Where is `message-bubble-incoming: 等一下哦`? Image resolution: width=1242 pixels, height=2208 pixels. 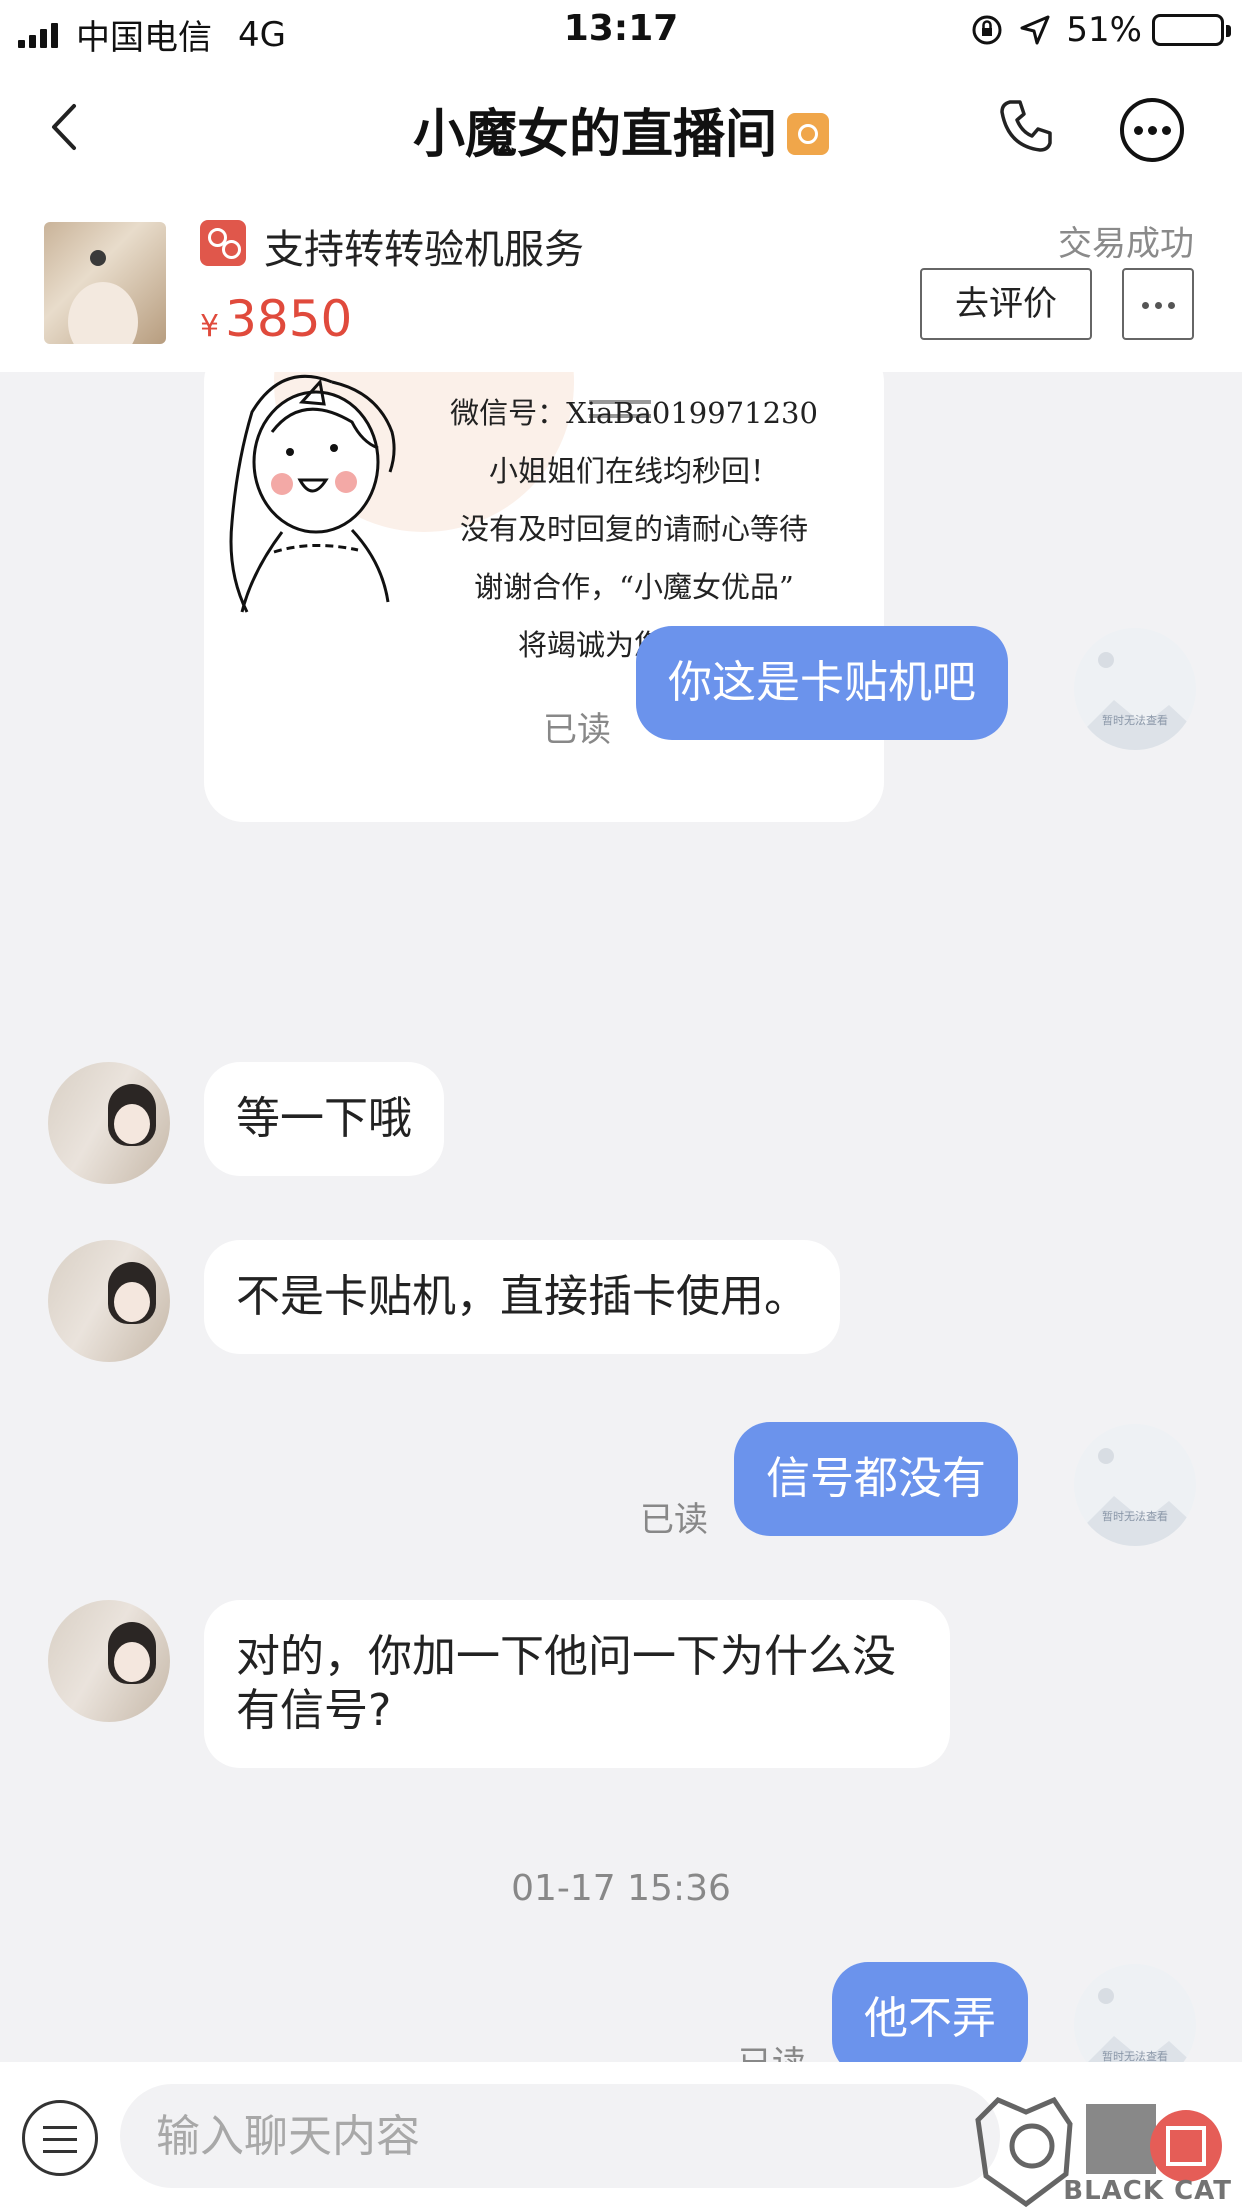
message-bubble-incoming: 等一下哦 is located at coordinates (324, 1119).